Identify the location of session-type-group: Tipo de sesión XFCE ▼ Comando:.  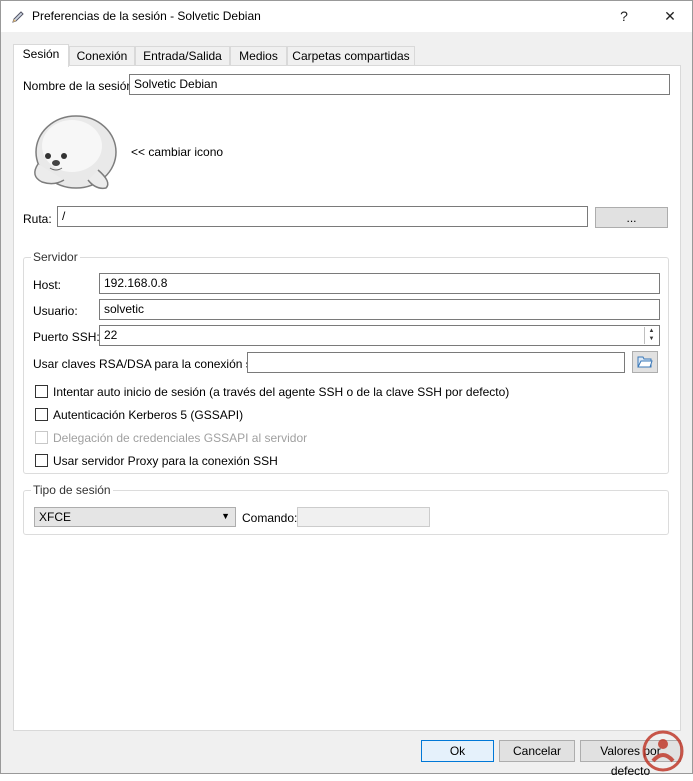
(346, 509).